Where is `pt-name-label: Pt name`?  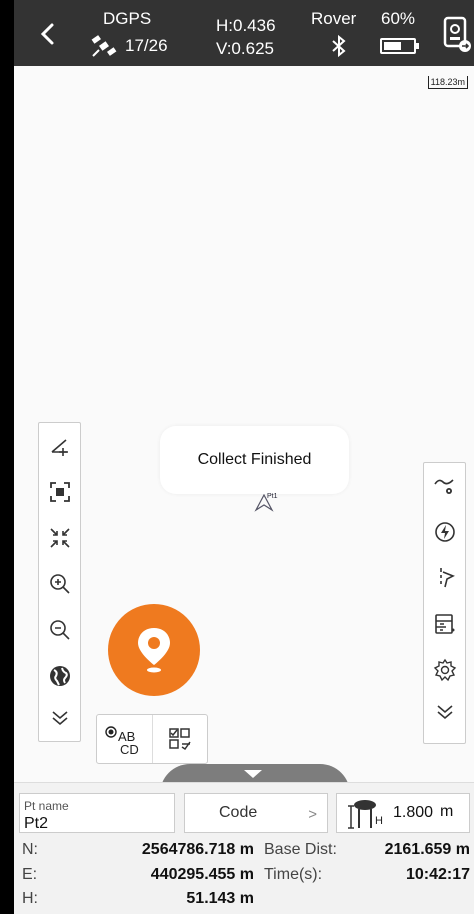
pt-name-label: Pt name is located at coordinates (46, 806).